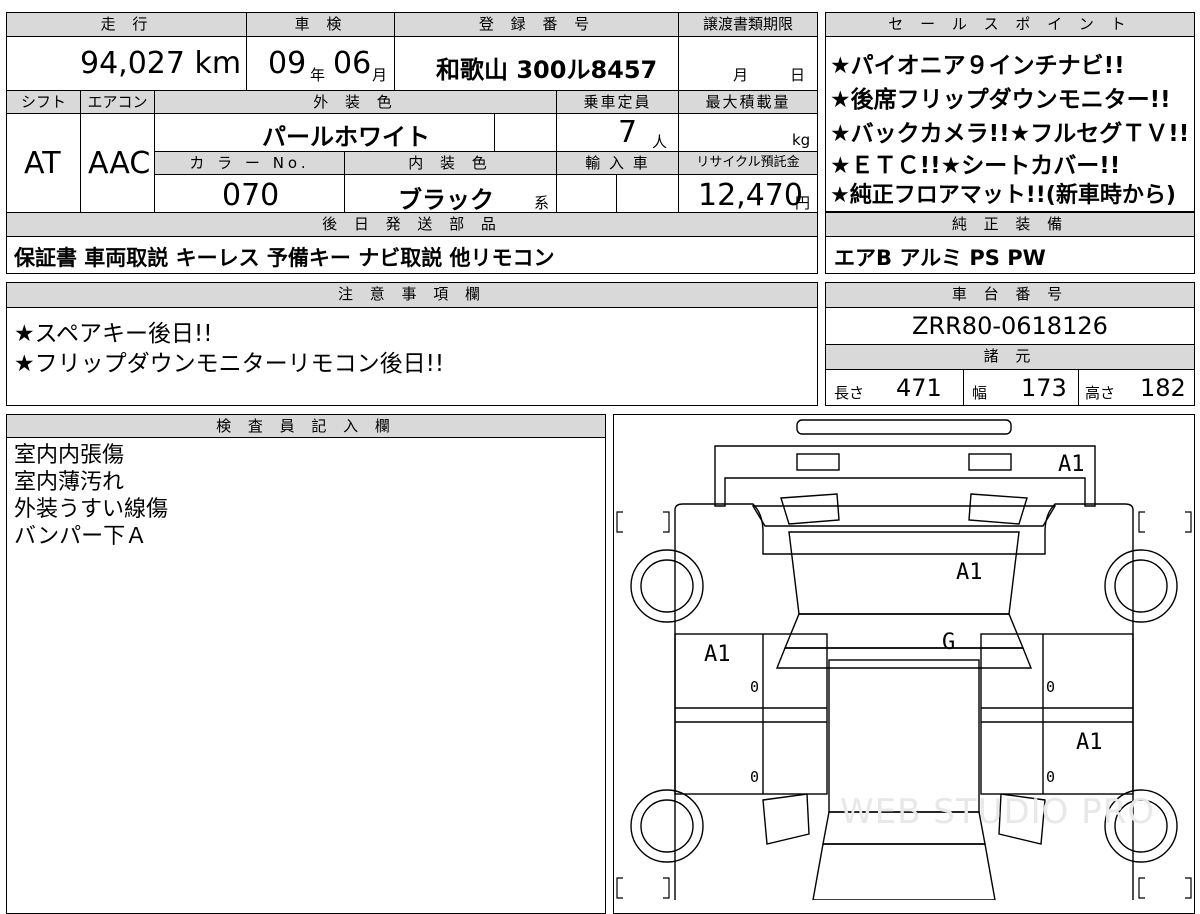 The height and width of the screenshot is (914, 1200). Describe the element at coordinates (1163, 388) in the screenshot. I see `height-value: 182` at that location.